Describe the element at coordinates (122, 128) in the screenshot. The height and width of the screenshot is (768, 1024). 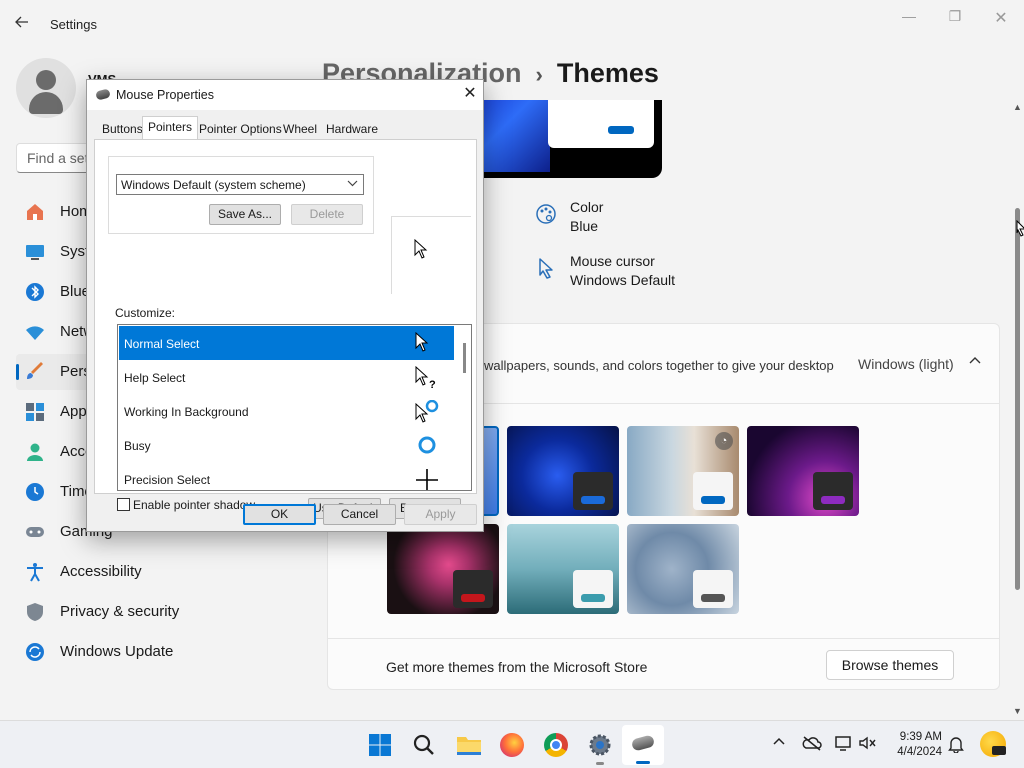
I see `tab-buttons: Buttons` at that location.